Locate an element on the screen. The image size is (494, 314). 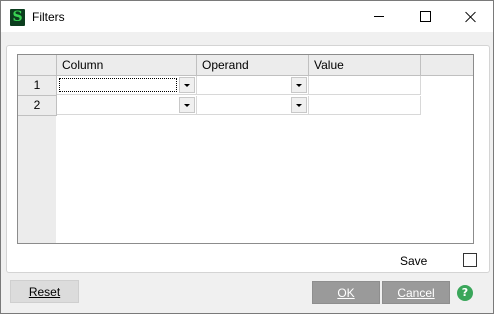
save-label: Save is located at coordinates (414, 261).